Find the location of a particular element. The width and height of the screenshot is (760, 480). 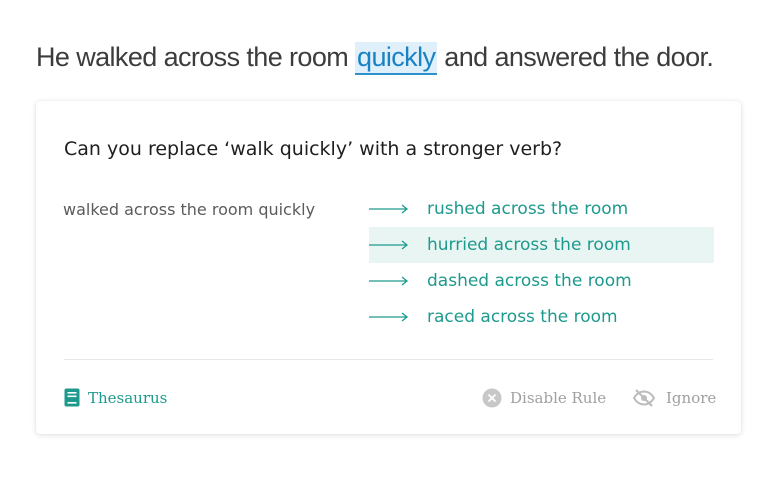

suggestion-option-selected: hurried across the room is located at coordinates (541, 245).